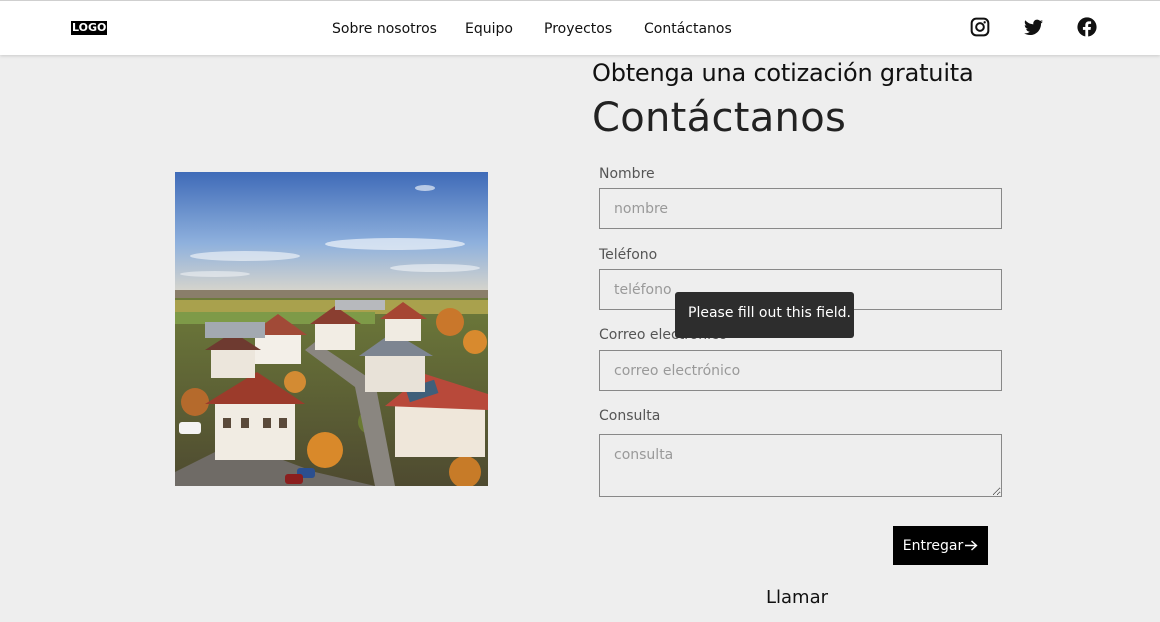 This screenshot has height=622, width=1160. I want to click on query-label: Consulta, so click(630, 416).